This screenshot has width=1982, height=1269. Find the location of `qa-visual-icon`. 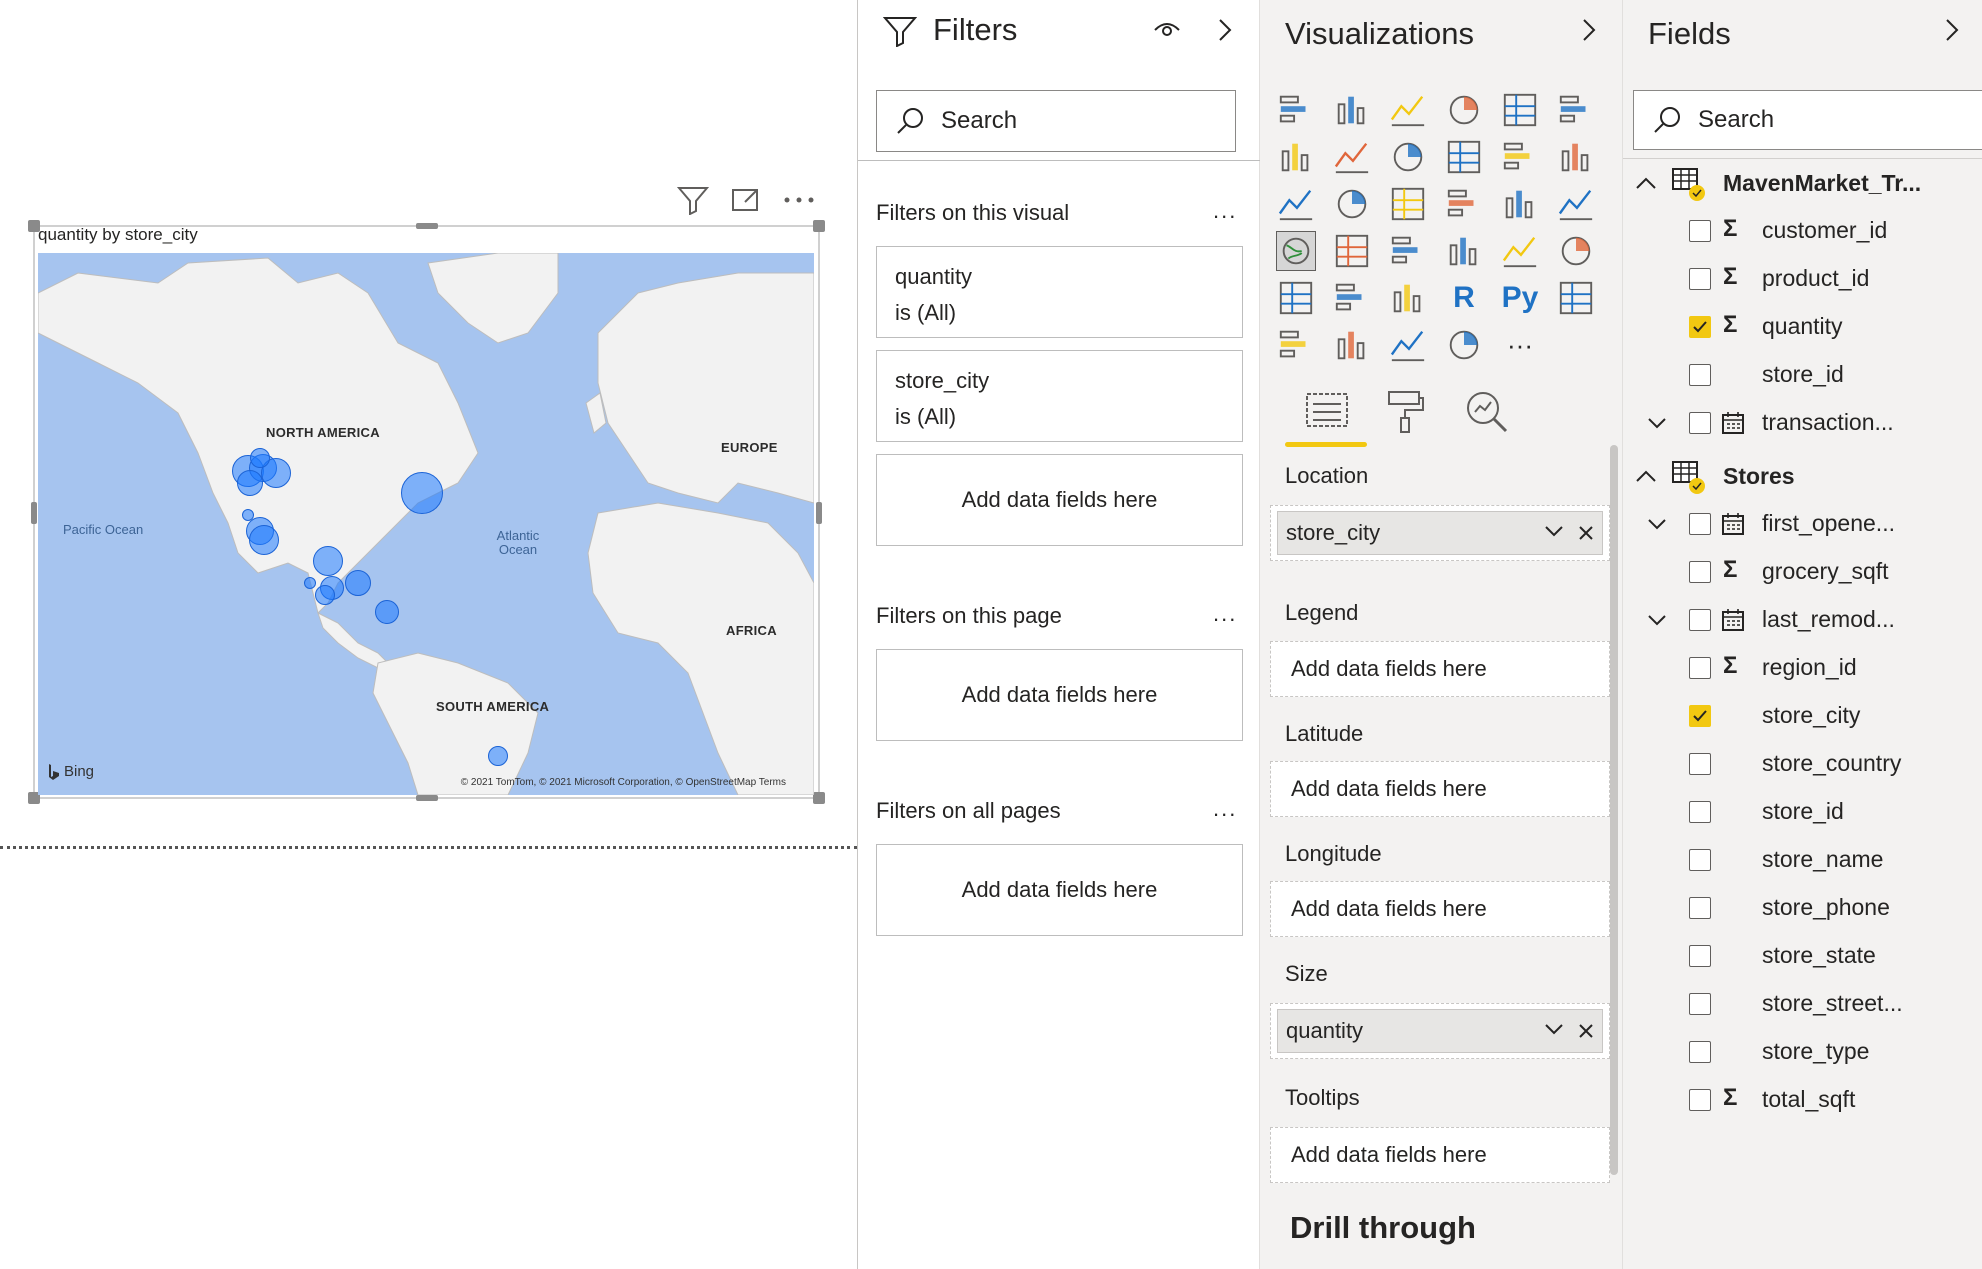

qa-visual-icon is located at coordinates (1352, 345).